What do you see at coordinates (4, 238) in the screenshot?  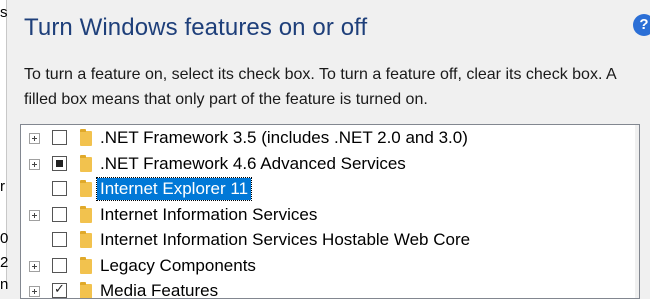 I see `edge-fragment: 0` at bounding box center [4, 238].